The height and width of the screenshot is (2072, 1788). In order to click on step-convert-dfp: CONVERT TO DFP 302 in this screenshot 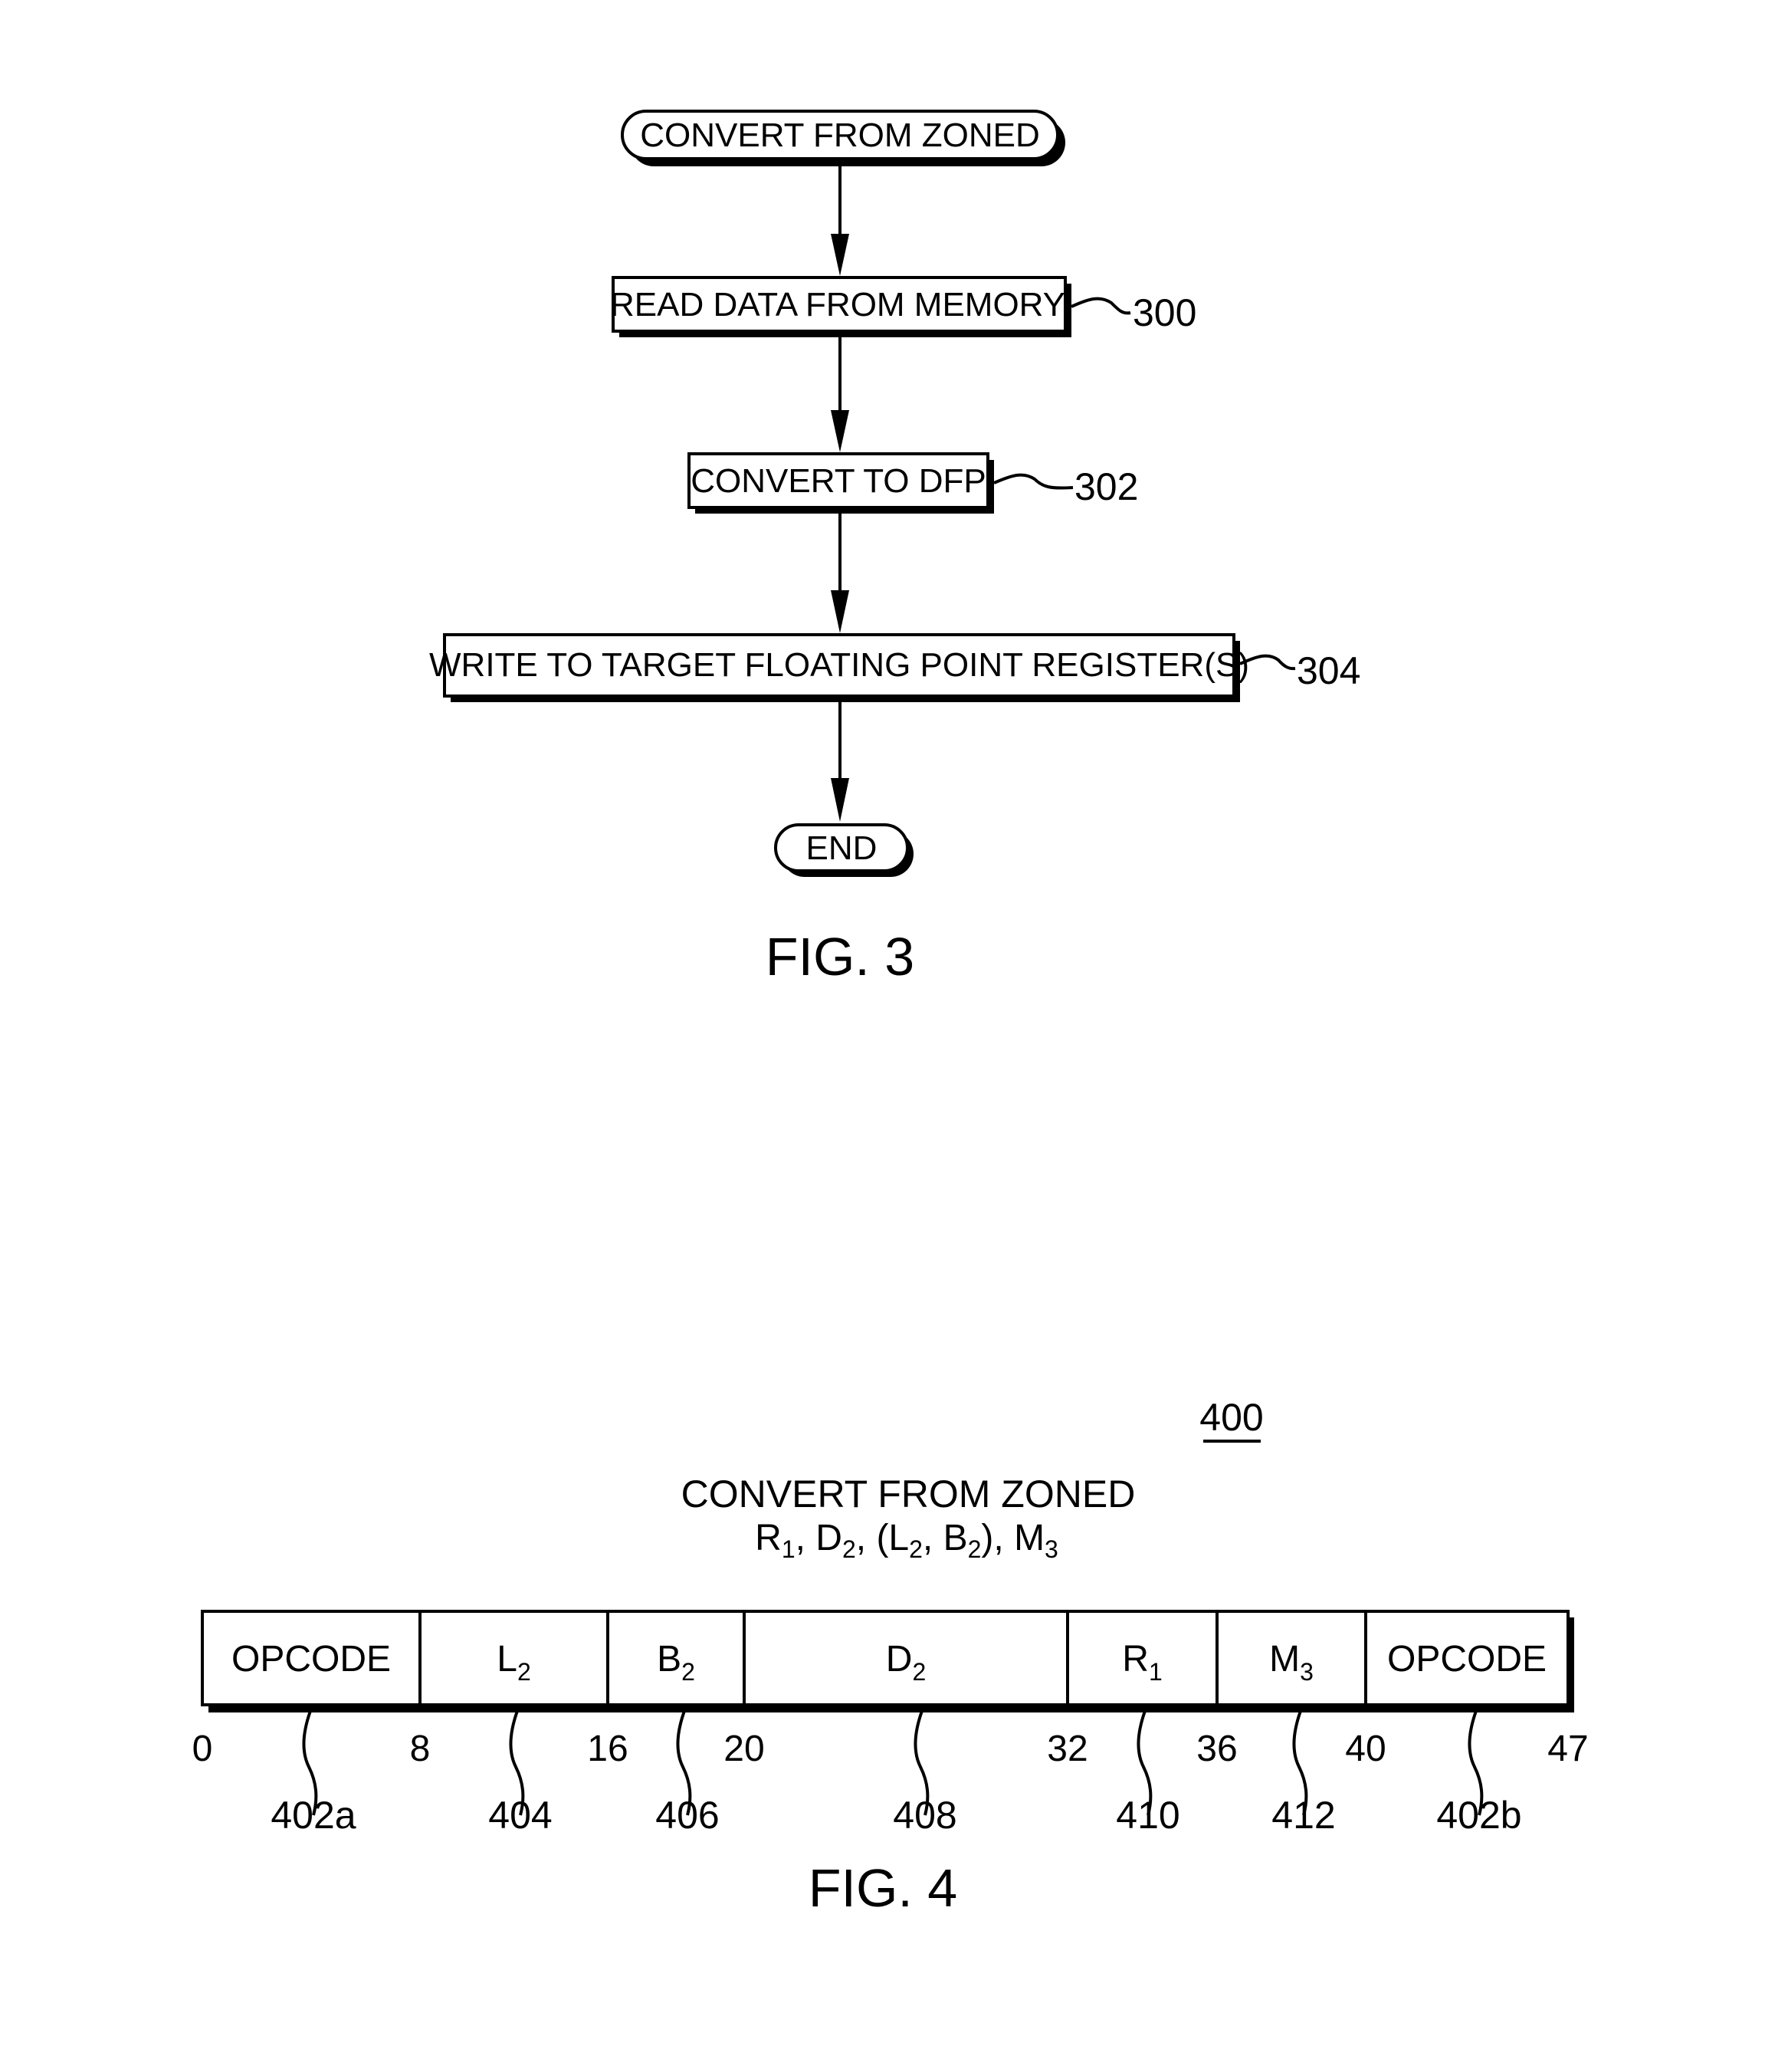, I will do `click(912, 483)`.